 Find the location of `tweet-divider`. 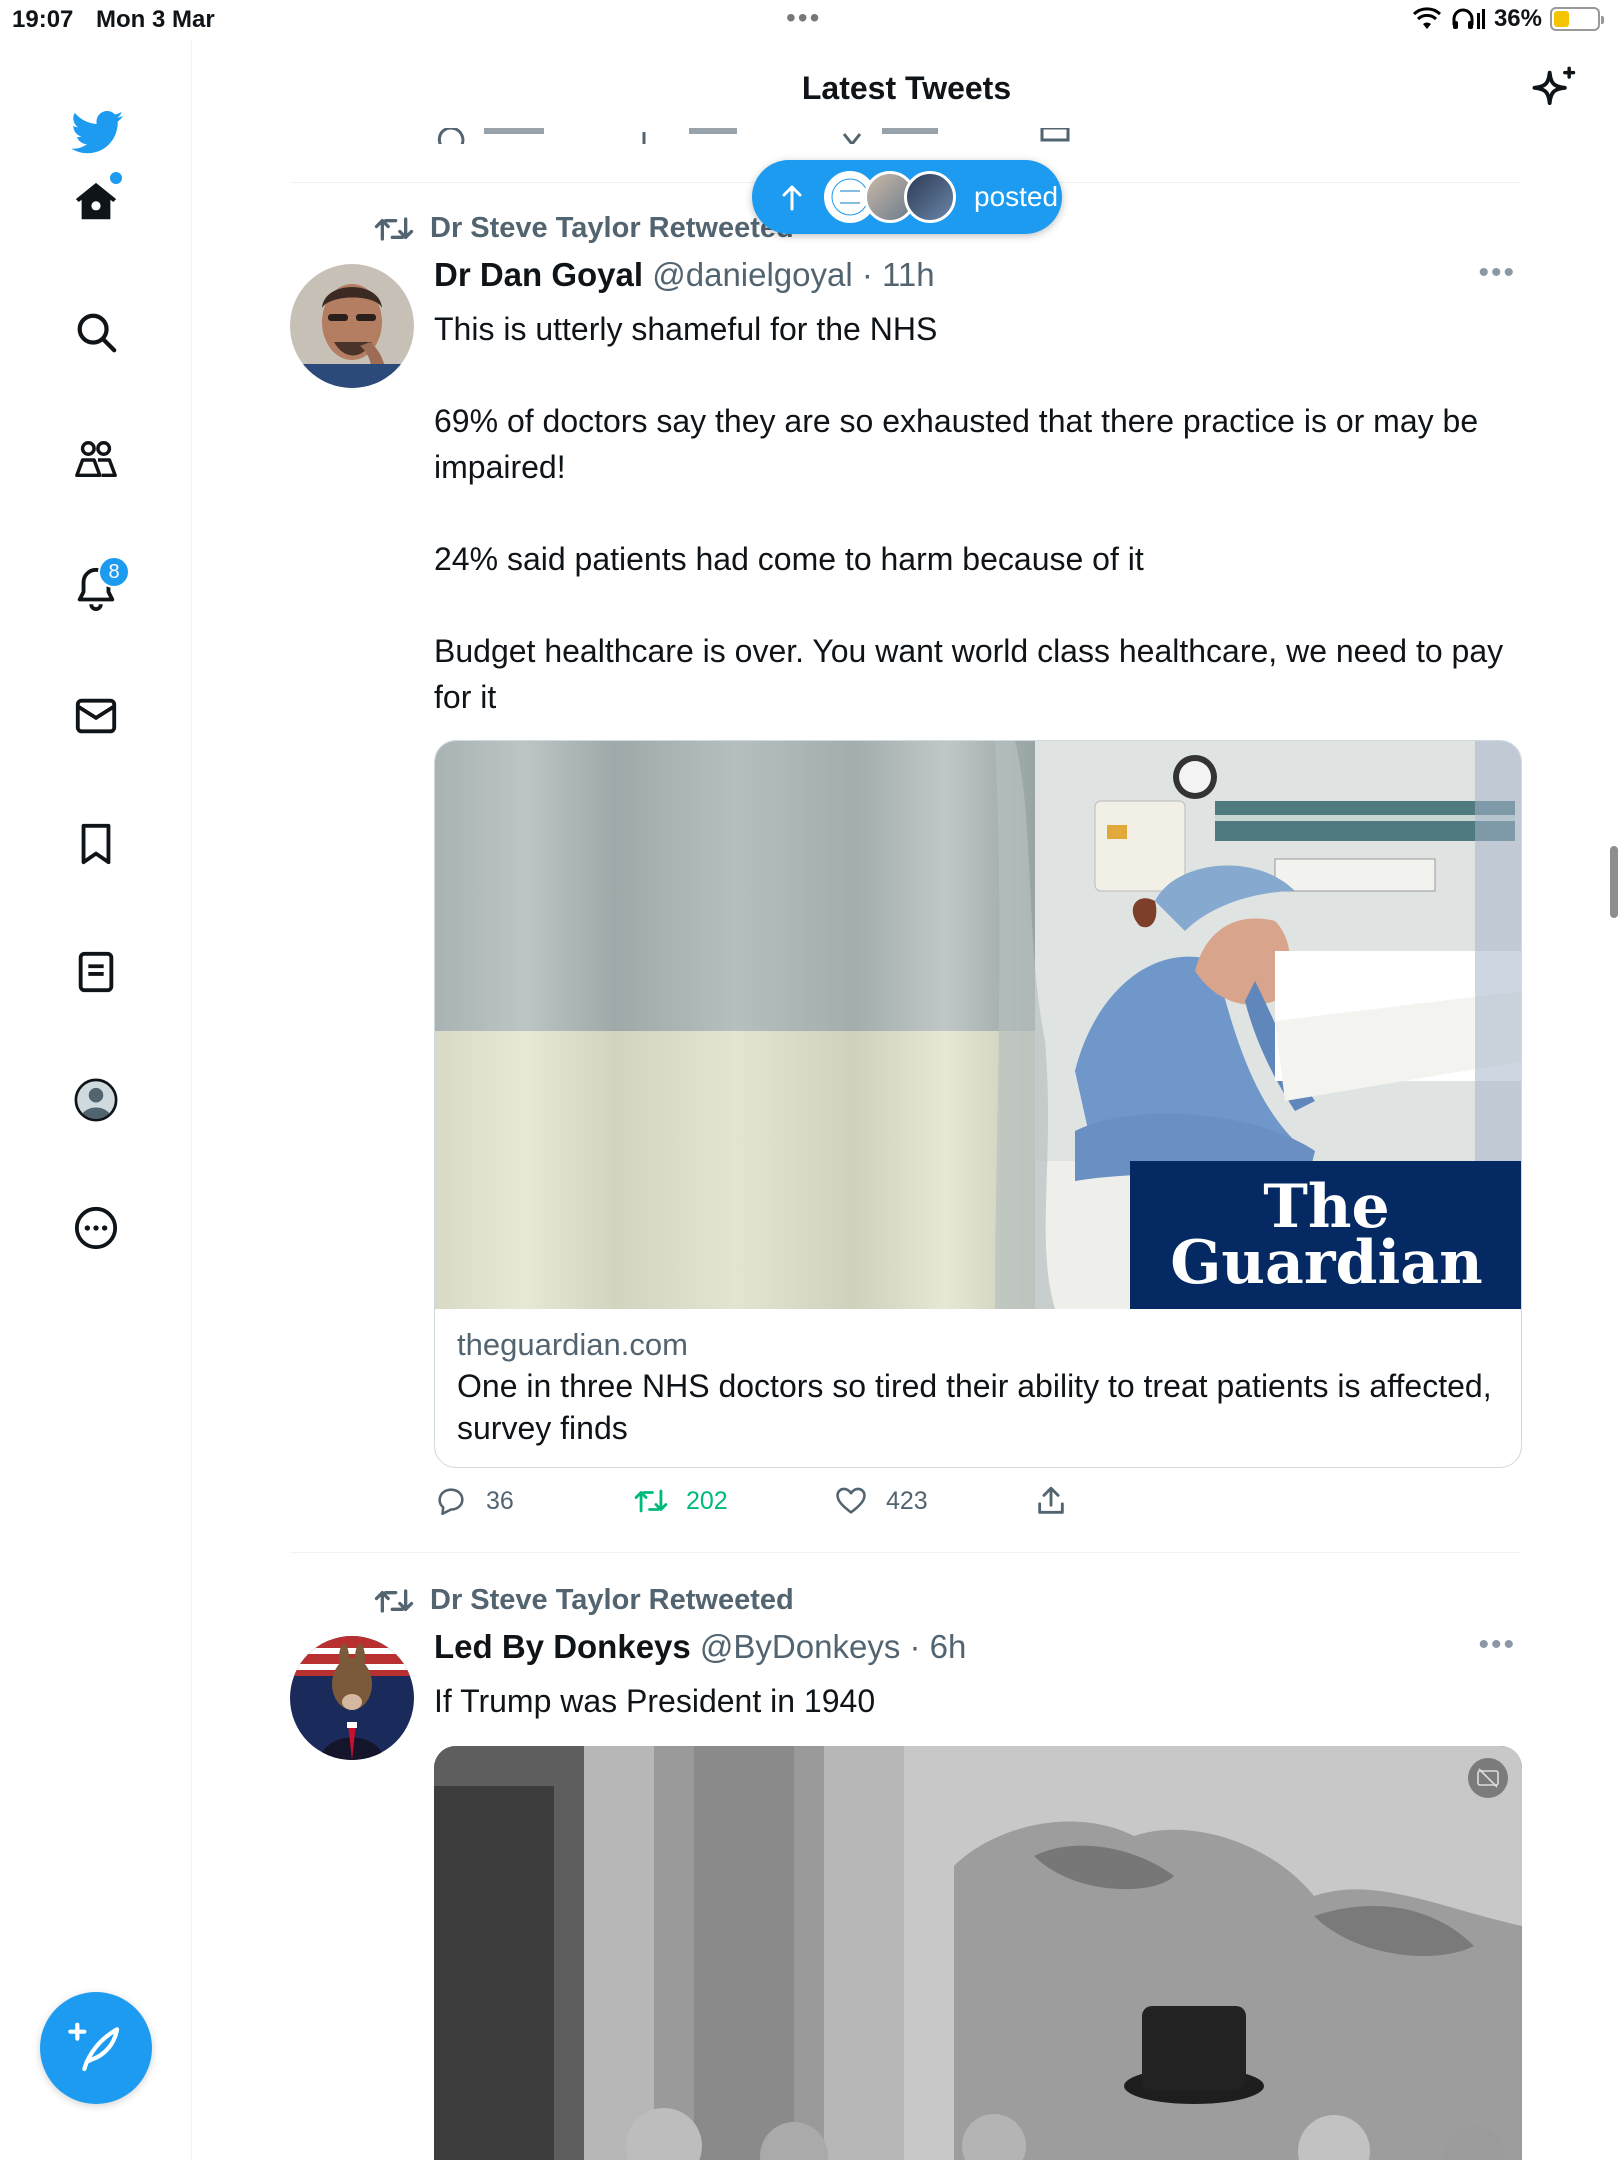

tweet-divider is located at coordinates (905, 1552).